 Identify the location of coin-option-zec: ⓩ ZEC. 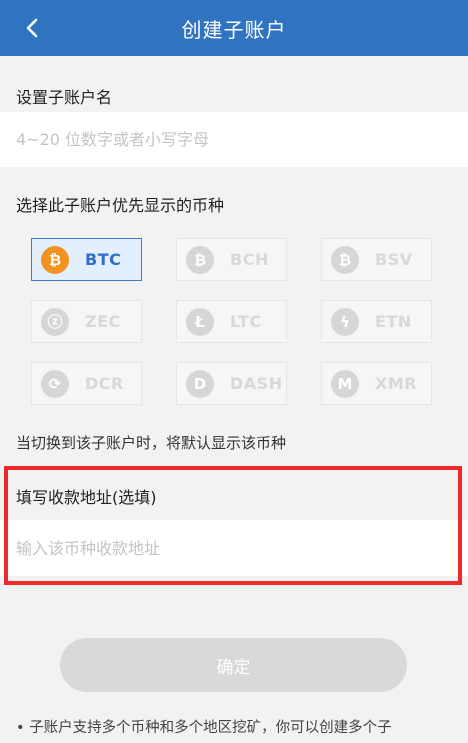
(86, 321).